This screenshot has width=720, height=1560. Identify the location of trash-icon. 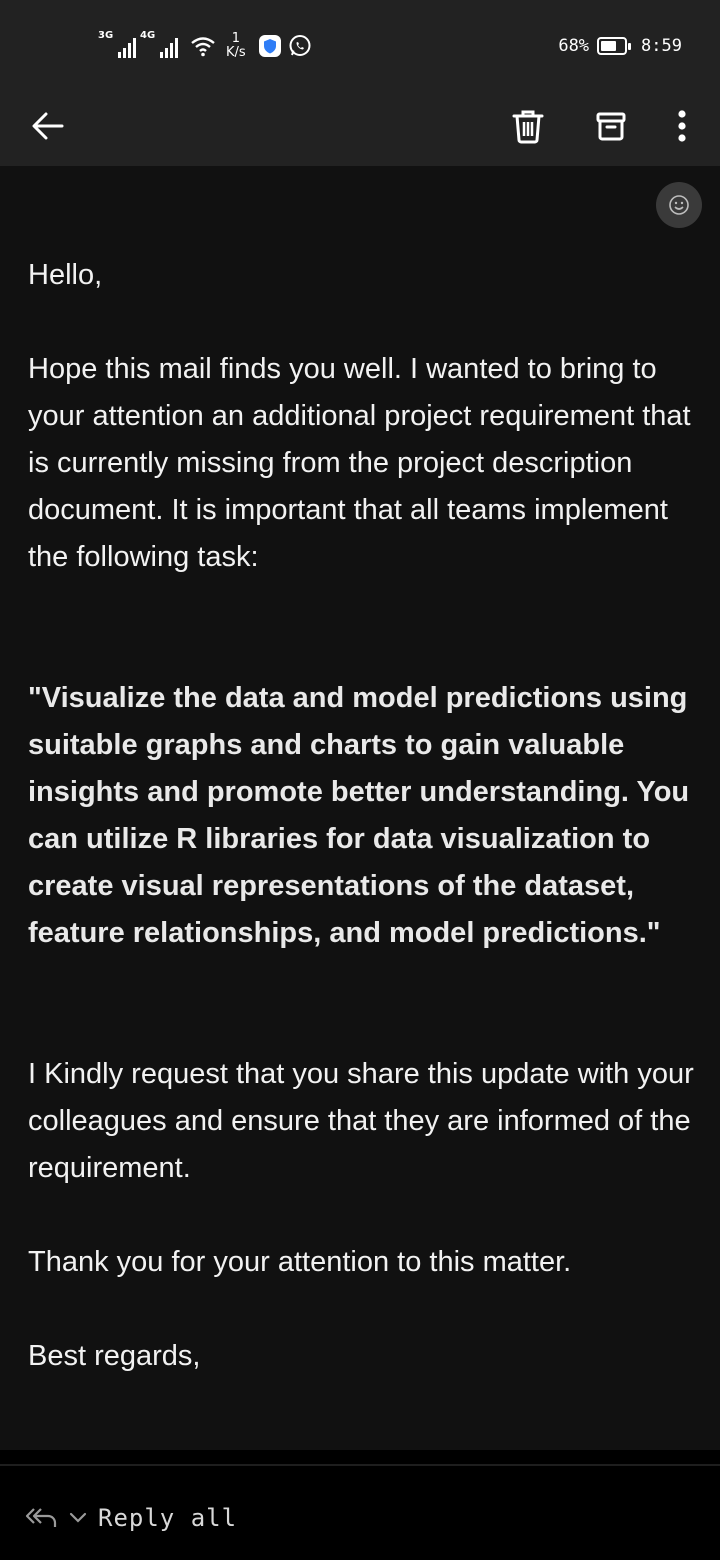
(528, 127).